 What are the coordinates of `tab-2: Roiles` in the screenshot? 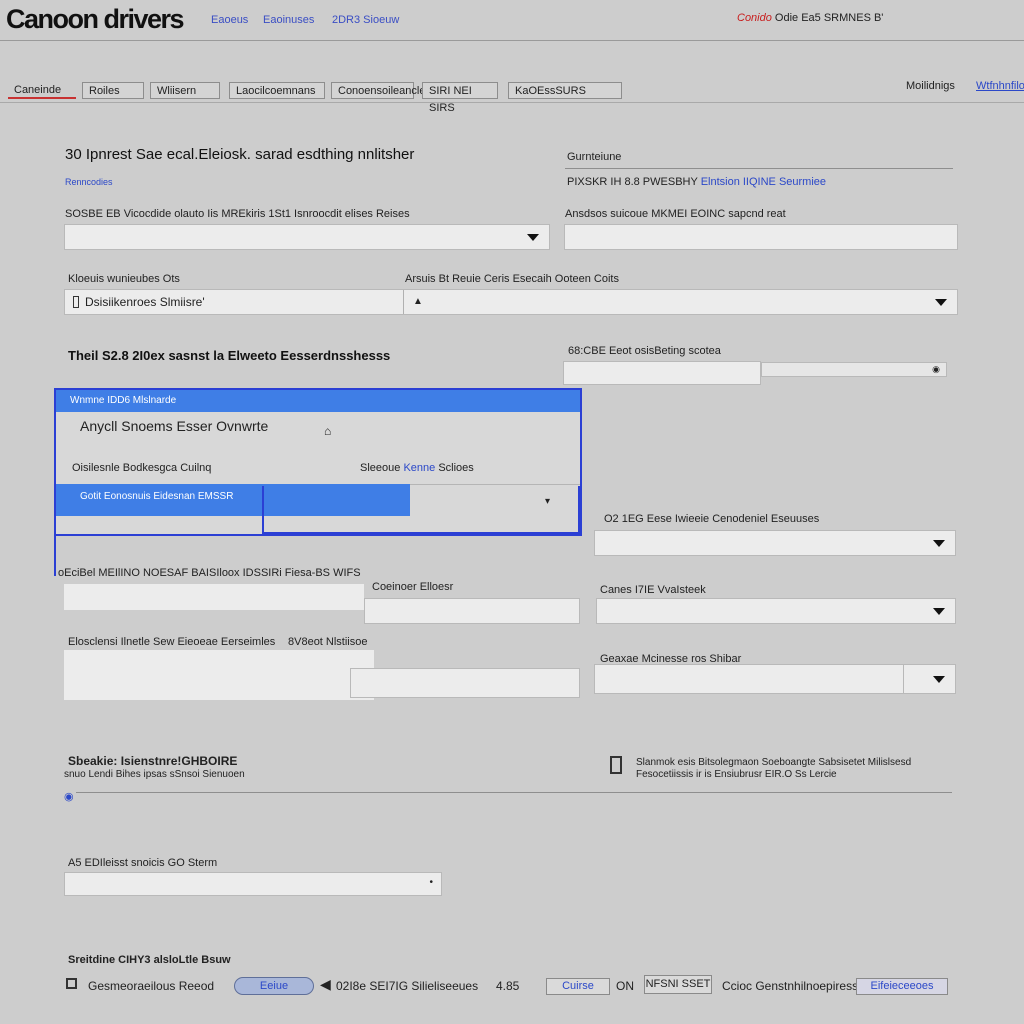 It's located at (113, 90).